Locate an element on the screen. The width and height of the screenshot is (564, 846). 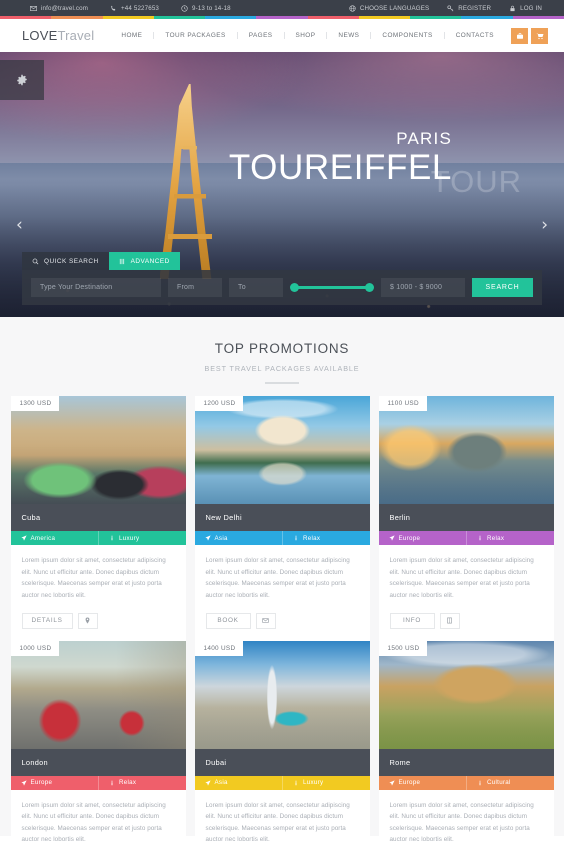
login-label: LOG IN is located at coordinates (531, 8).